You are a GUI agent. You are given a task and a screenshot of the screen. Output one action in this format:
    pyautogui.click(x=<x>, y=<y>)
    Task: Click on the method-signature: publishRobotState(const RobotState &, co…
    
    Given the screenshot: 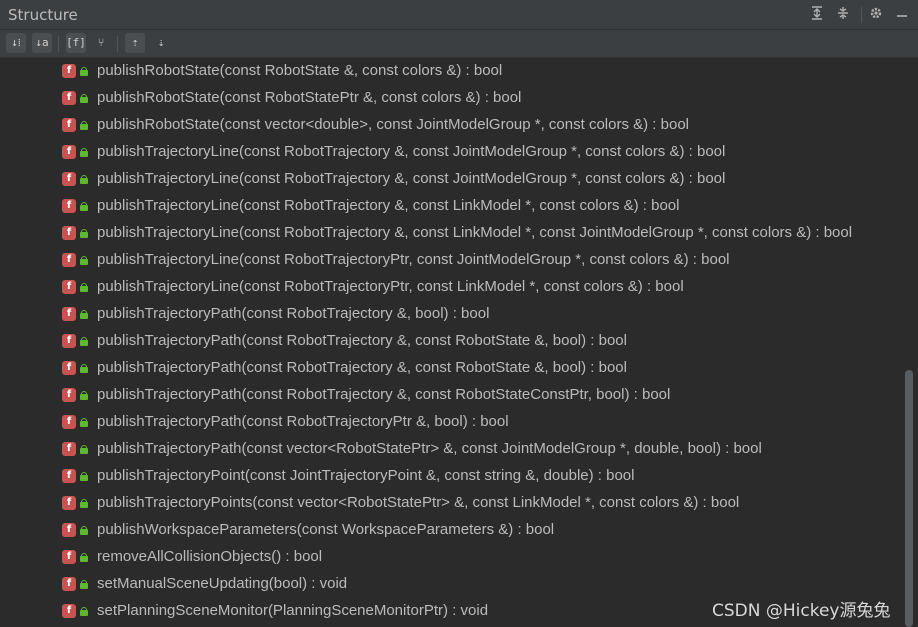 What is the action you would take?
    pyautogui.click(x=300, y=70)
    